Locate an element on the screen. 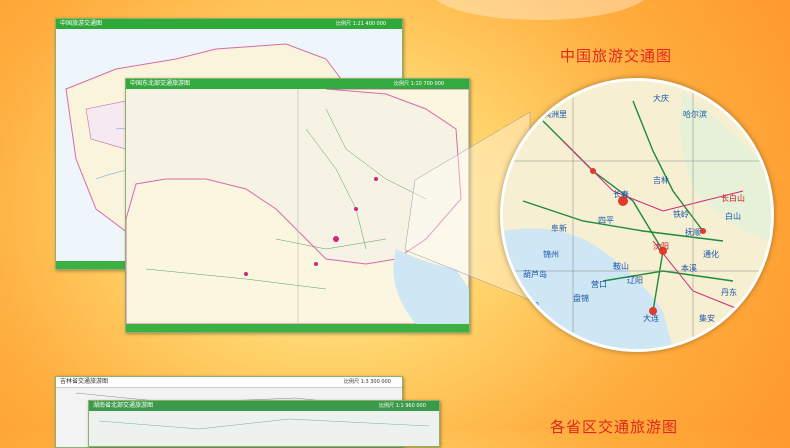 The width and height of the screenshot is (790, 448). map-footer is located at coordinates (297, 328).